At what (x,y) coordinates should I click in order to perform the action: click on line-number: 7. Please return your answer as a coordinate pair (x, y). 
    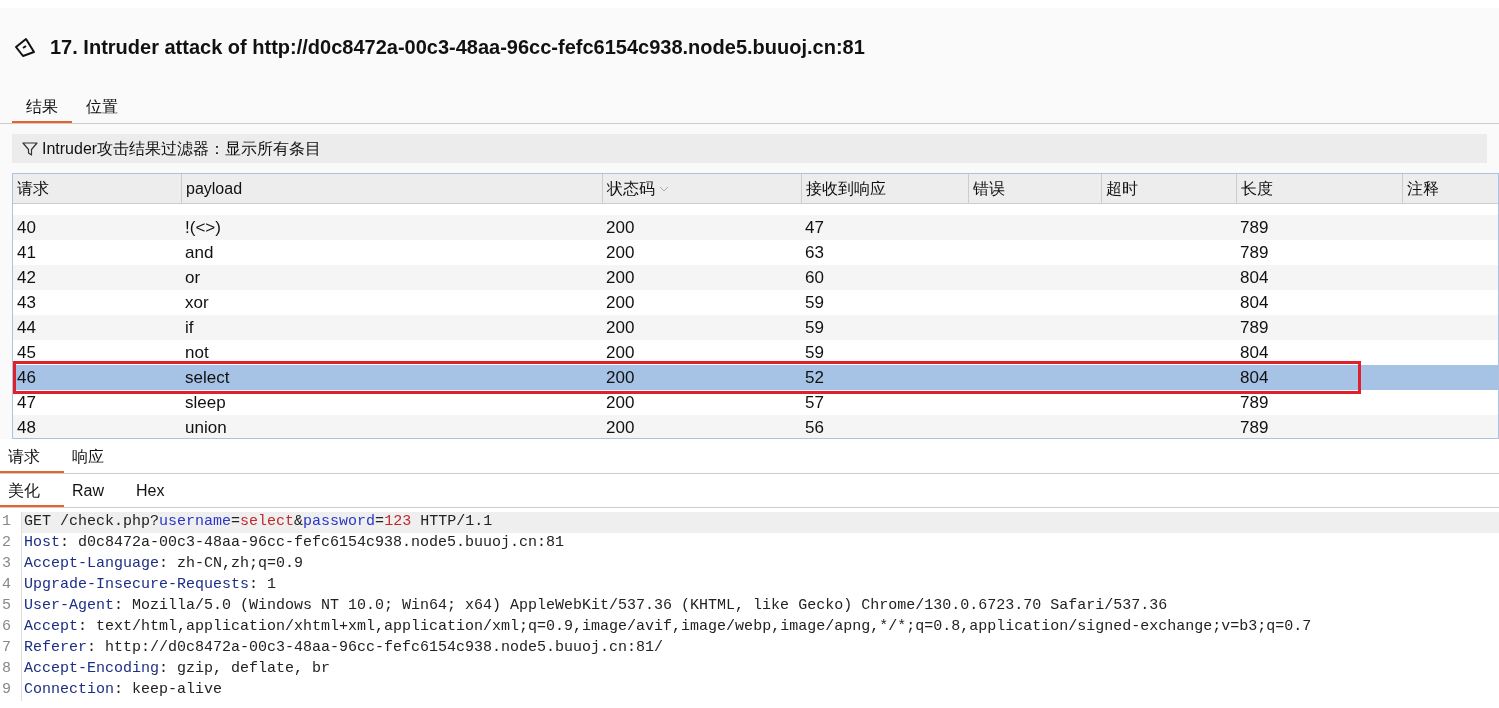
    Looking at the image, I should click on (11, 648).